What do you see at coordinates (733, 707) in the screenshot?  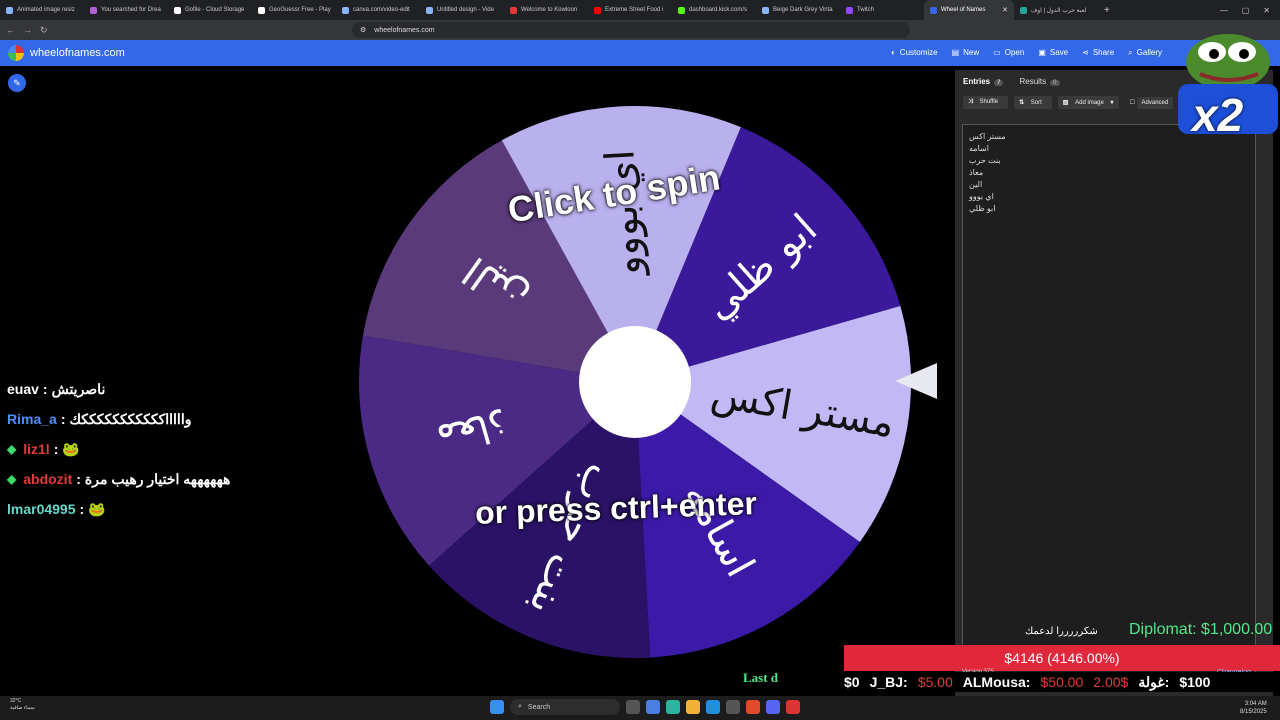 I see `store-icon` at bounding box center [733, 707].